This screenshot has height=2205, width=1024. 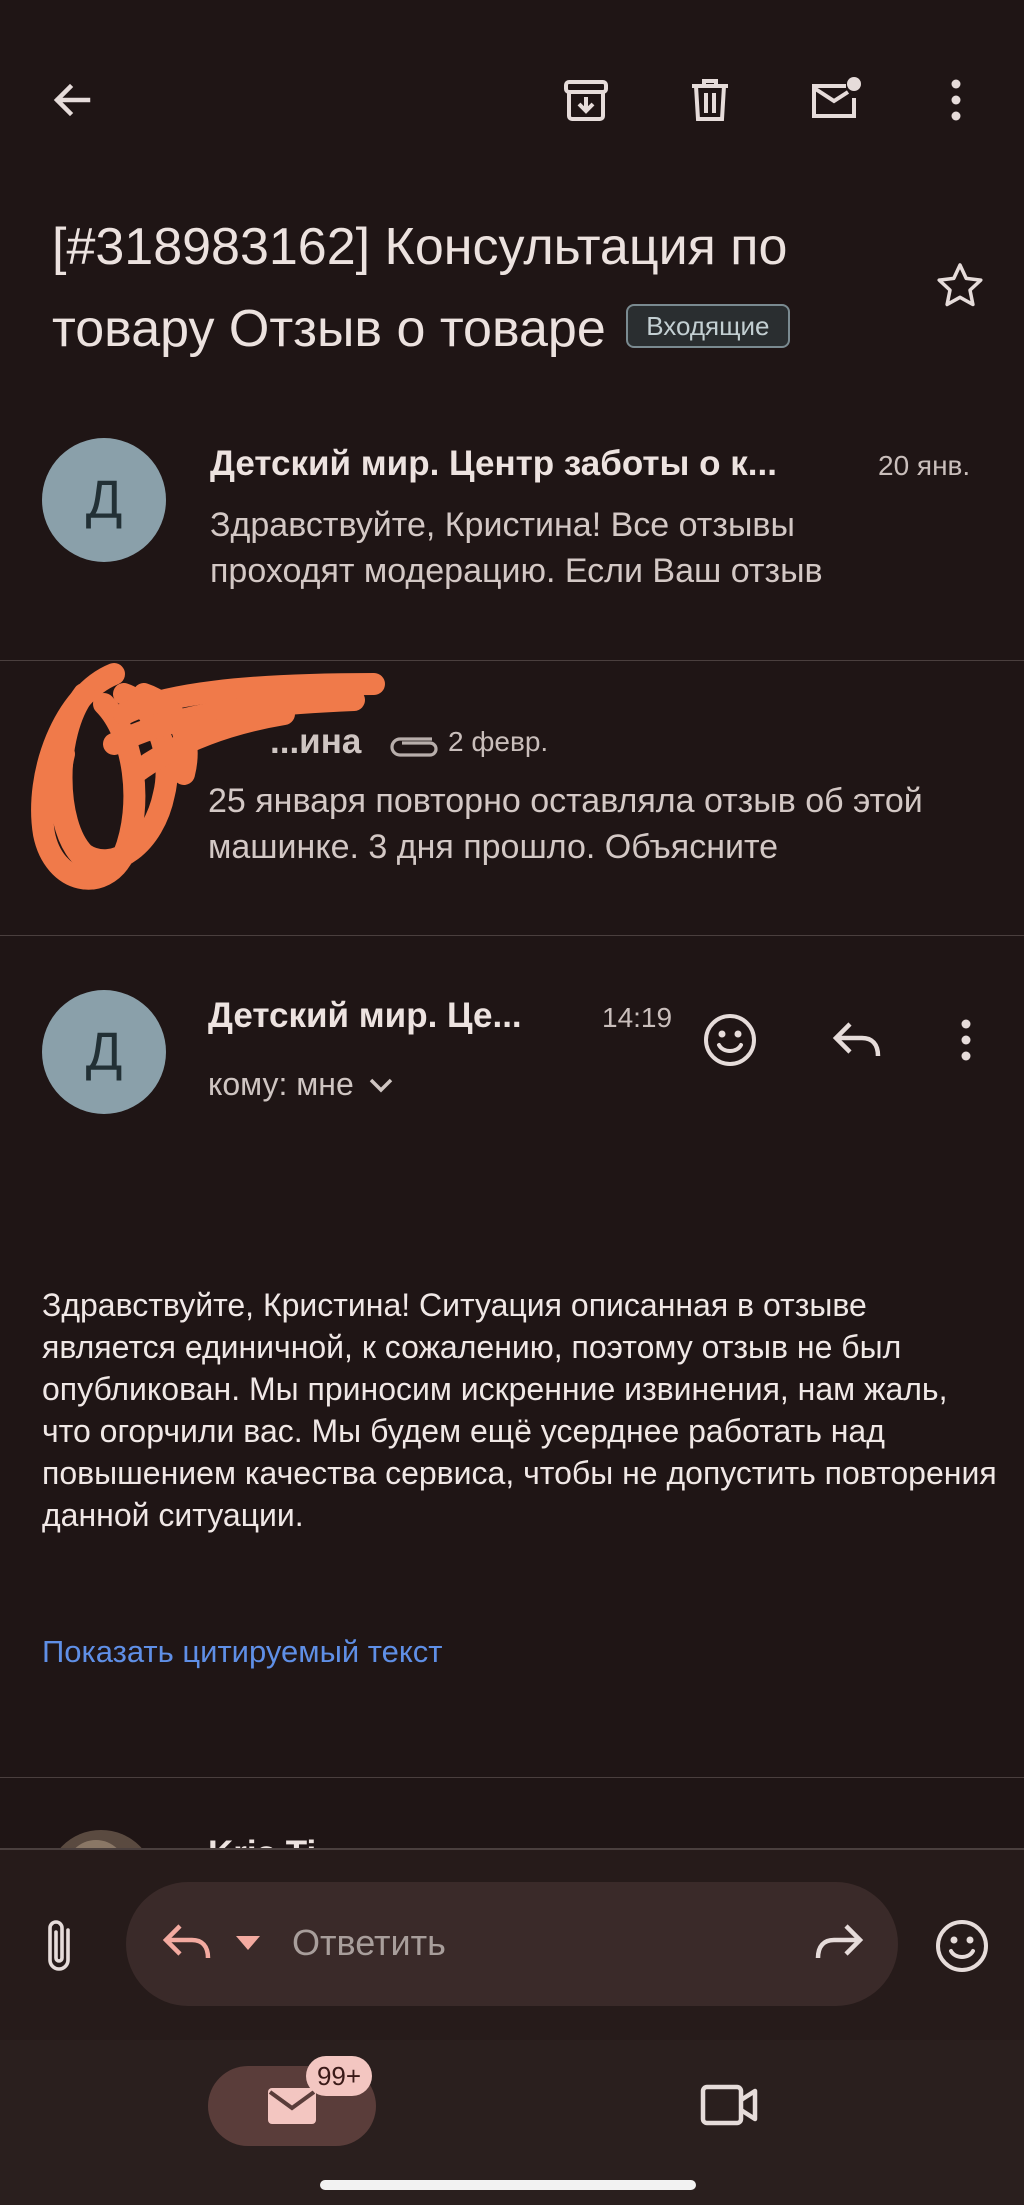 What do you see at coordinates (188, 1944) in the screenshot?
I see `reply-type-icon` at bounding box center [188, 1944].